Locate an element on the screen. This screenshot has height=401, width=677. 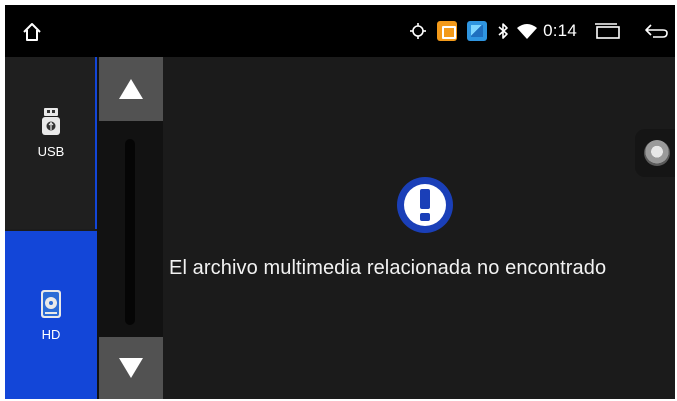
back-icon is located at coordinates (656, 31).